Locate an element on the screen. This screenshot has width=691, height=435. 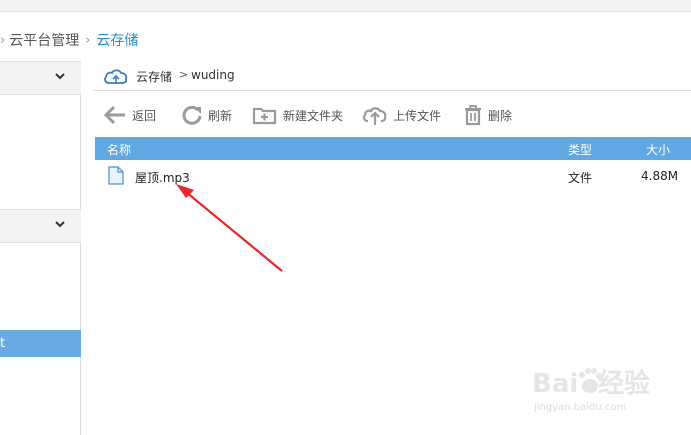
upload-file-button: 上传文件 is located at coordinates (401, 115).